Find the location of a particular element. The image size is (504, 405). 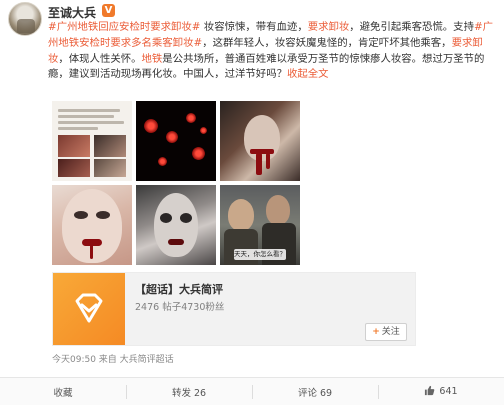

supertopic-title: 【超话】大兵简评 is located at coordinates (179, 289).